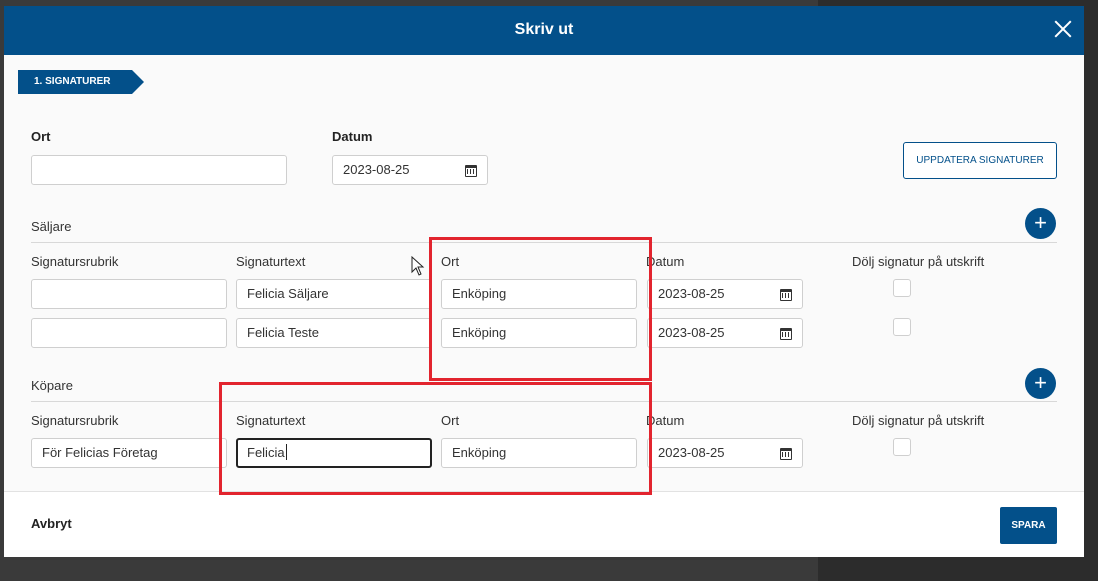  I want to click on cancel-button: Avbryt, so click(51, 523).